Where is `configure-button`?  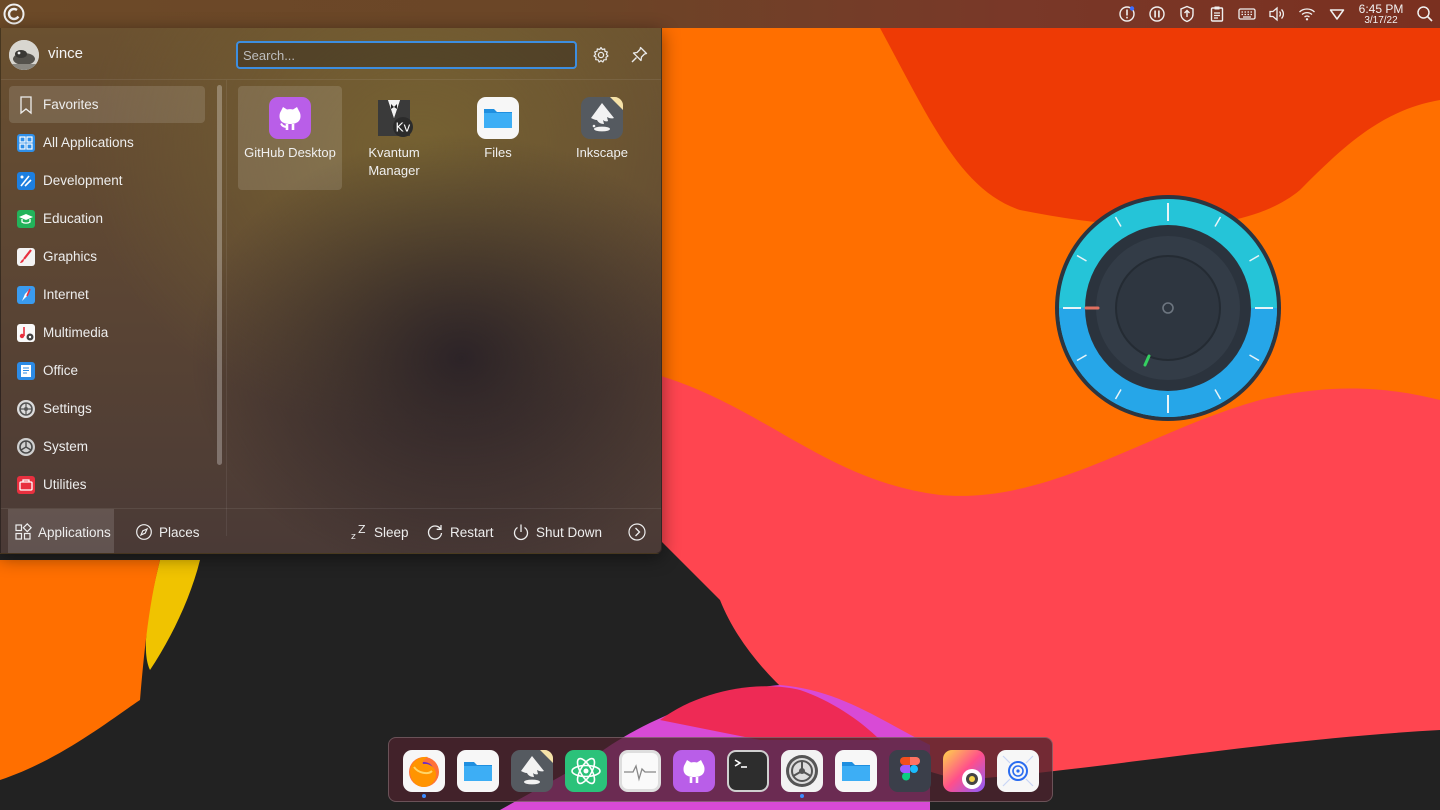 configure-button is located at coordinates (601, 55).